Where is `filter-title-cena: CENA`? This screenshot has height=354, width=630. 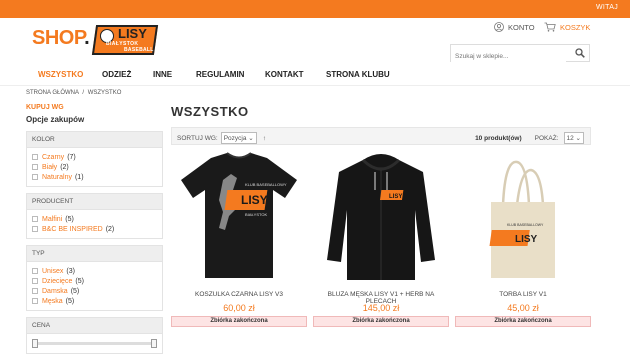
filter-title-cena: CENA is located at coordinates (94, 325).